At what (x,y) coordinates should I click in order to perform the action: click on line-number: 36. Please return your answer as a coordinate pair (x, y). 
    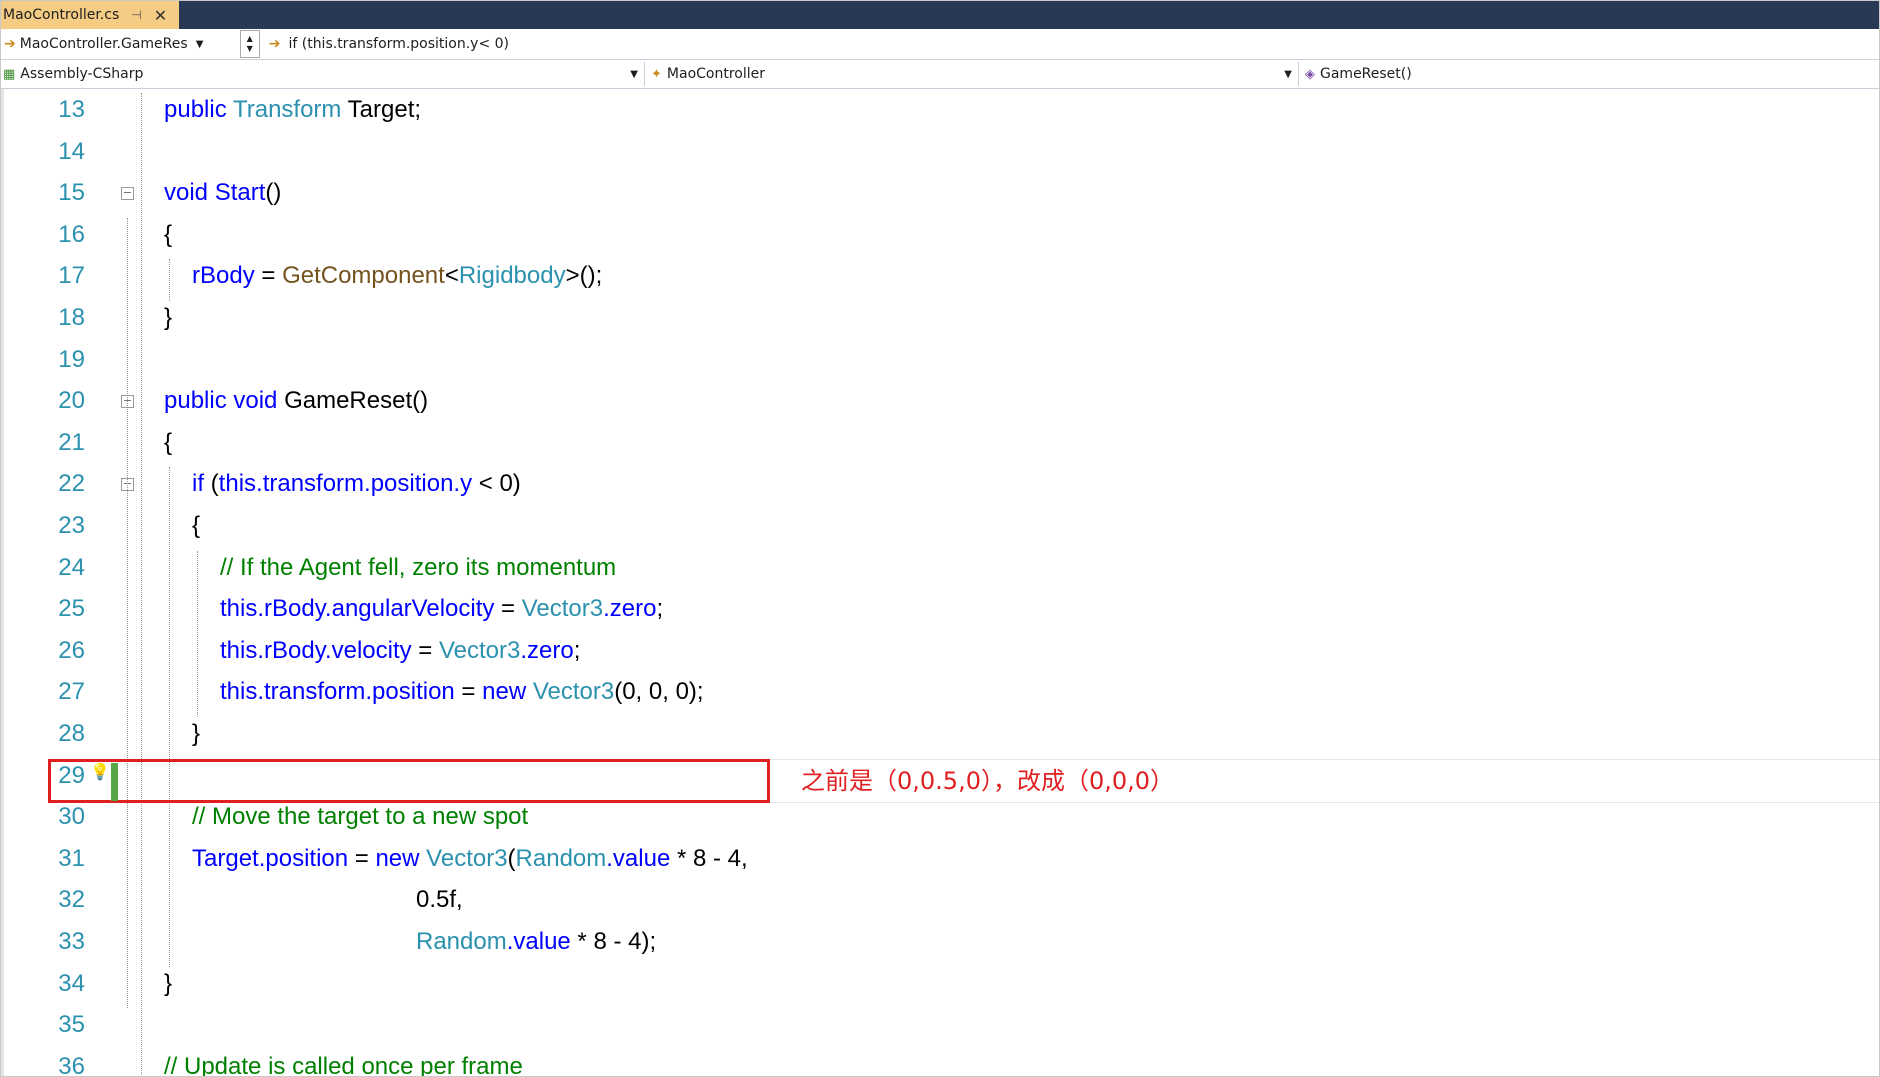
    Looking at the image, I should click on (71, 1064).